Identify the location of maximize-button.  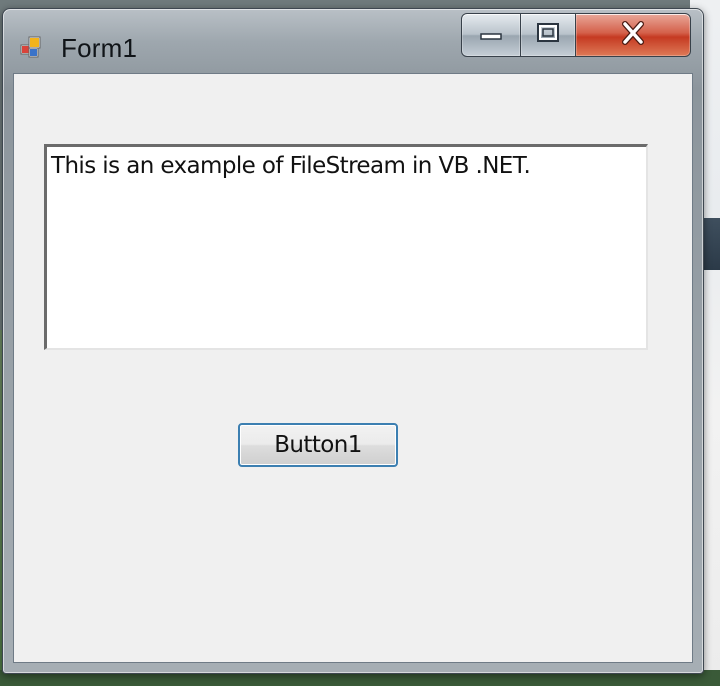
(548, 35).